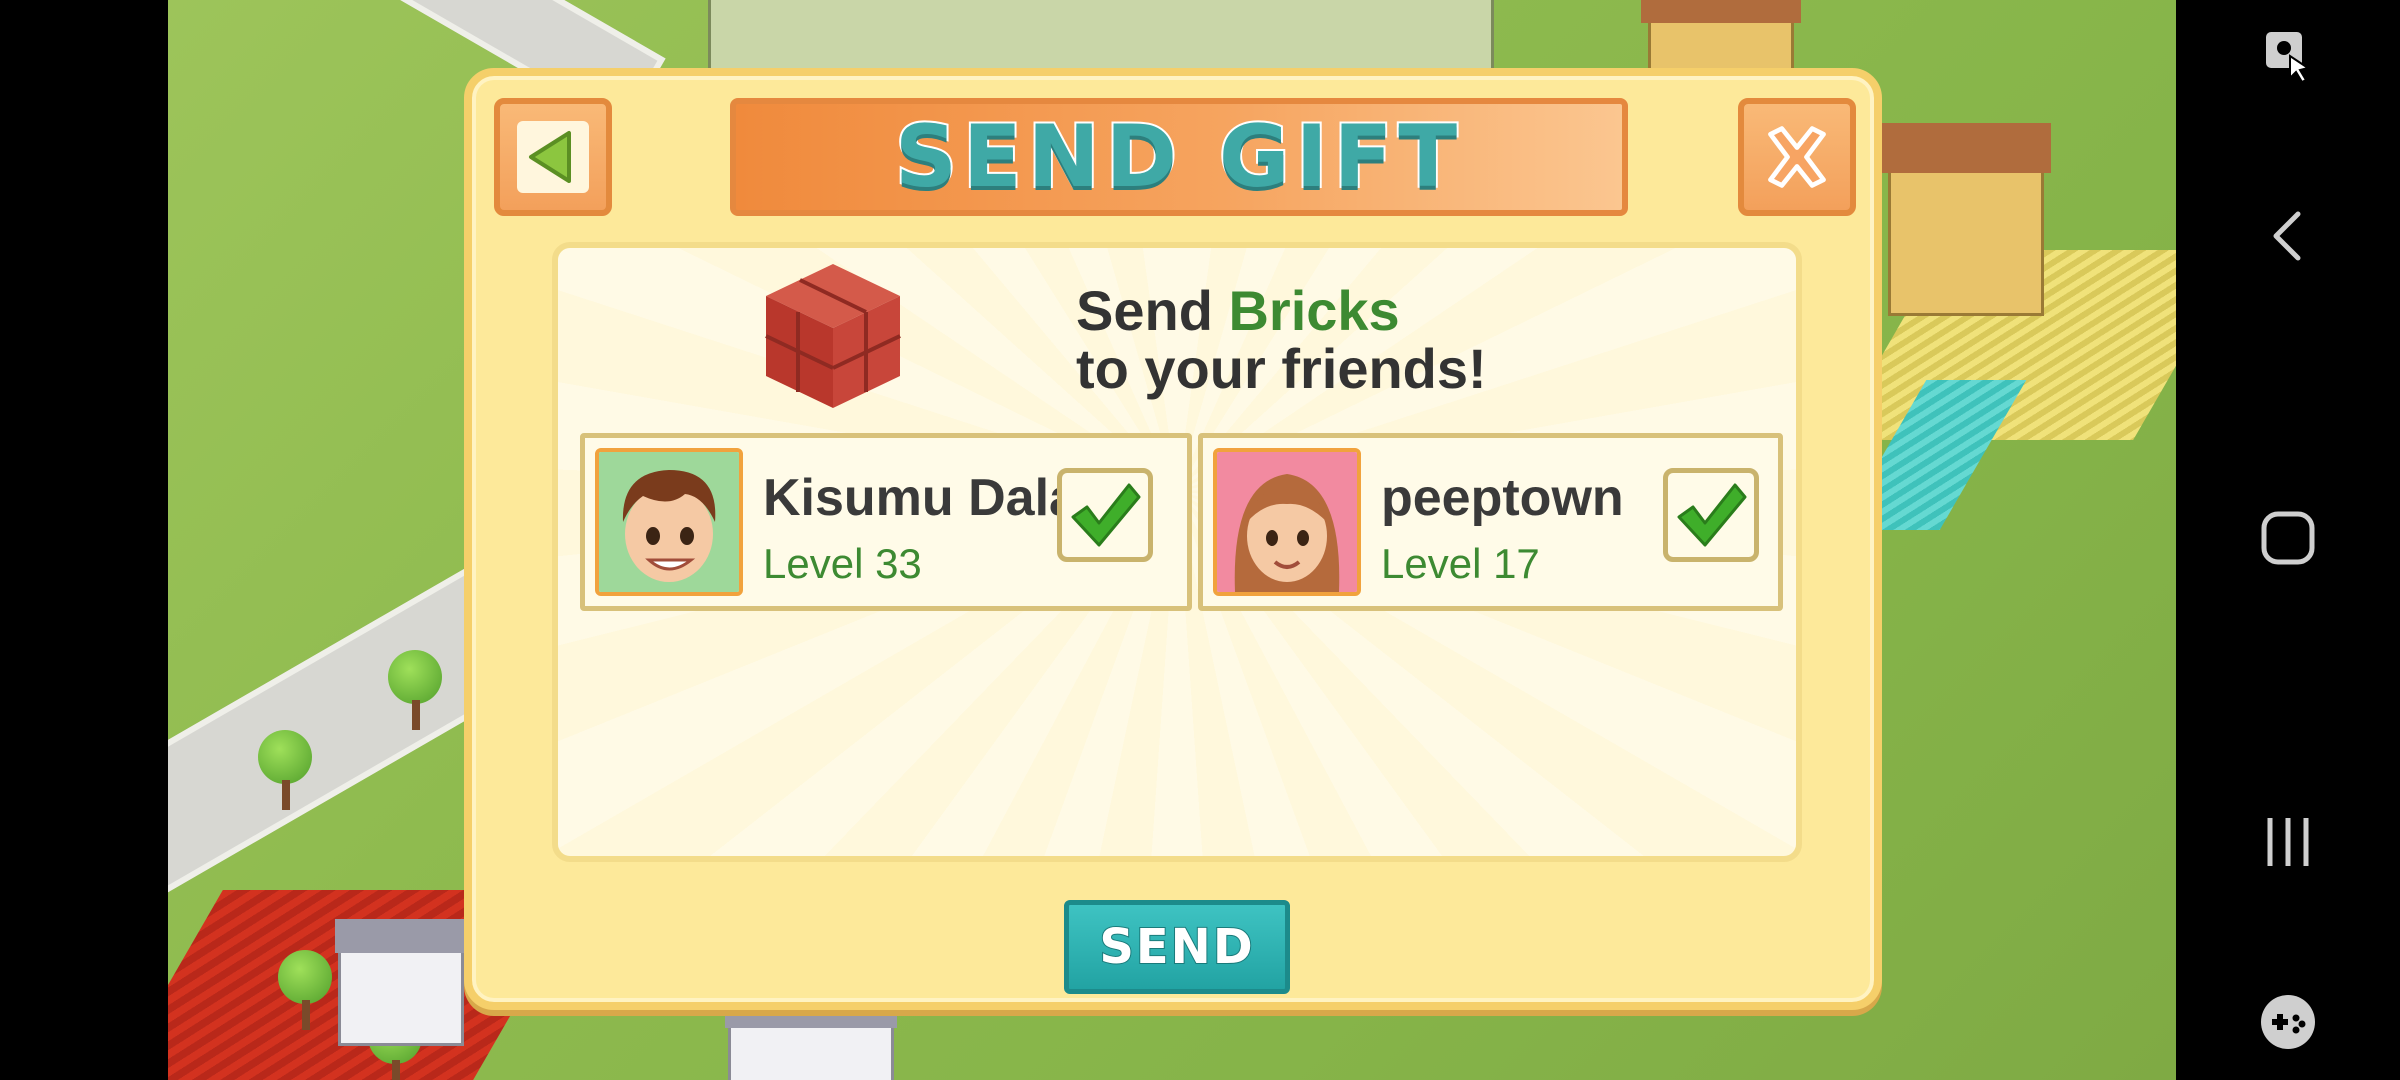 Image resolution: width=2400 pixels, height=1080 pixels. What do you see at coordinates (918, 498) in the screenshot?
I see `friend-name: Kisumu Dala` at bounding box center [918, 498].